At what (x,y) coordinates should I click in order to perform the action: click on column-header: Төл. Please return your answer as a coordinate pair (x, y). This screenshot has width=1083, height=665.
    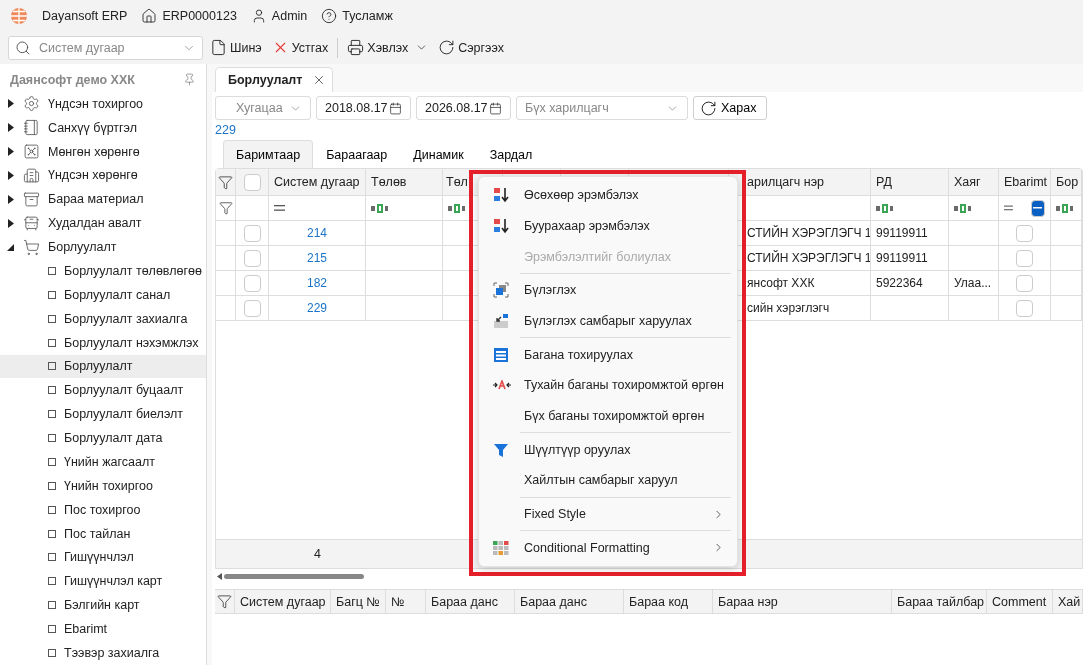
    Looking at the image, I should click on (457, 182).